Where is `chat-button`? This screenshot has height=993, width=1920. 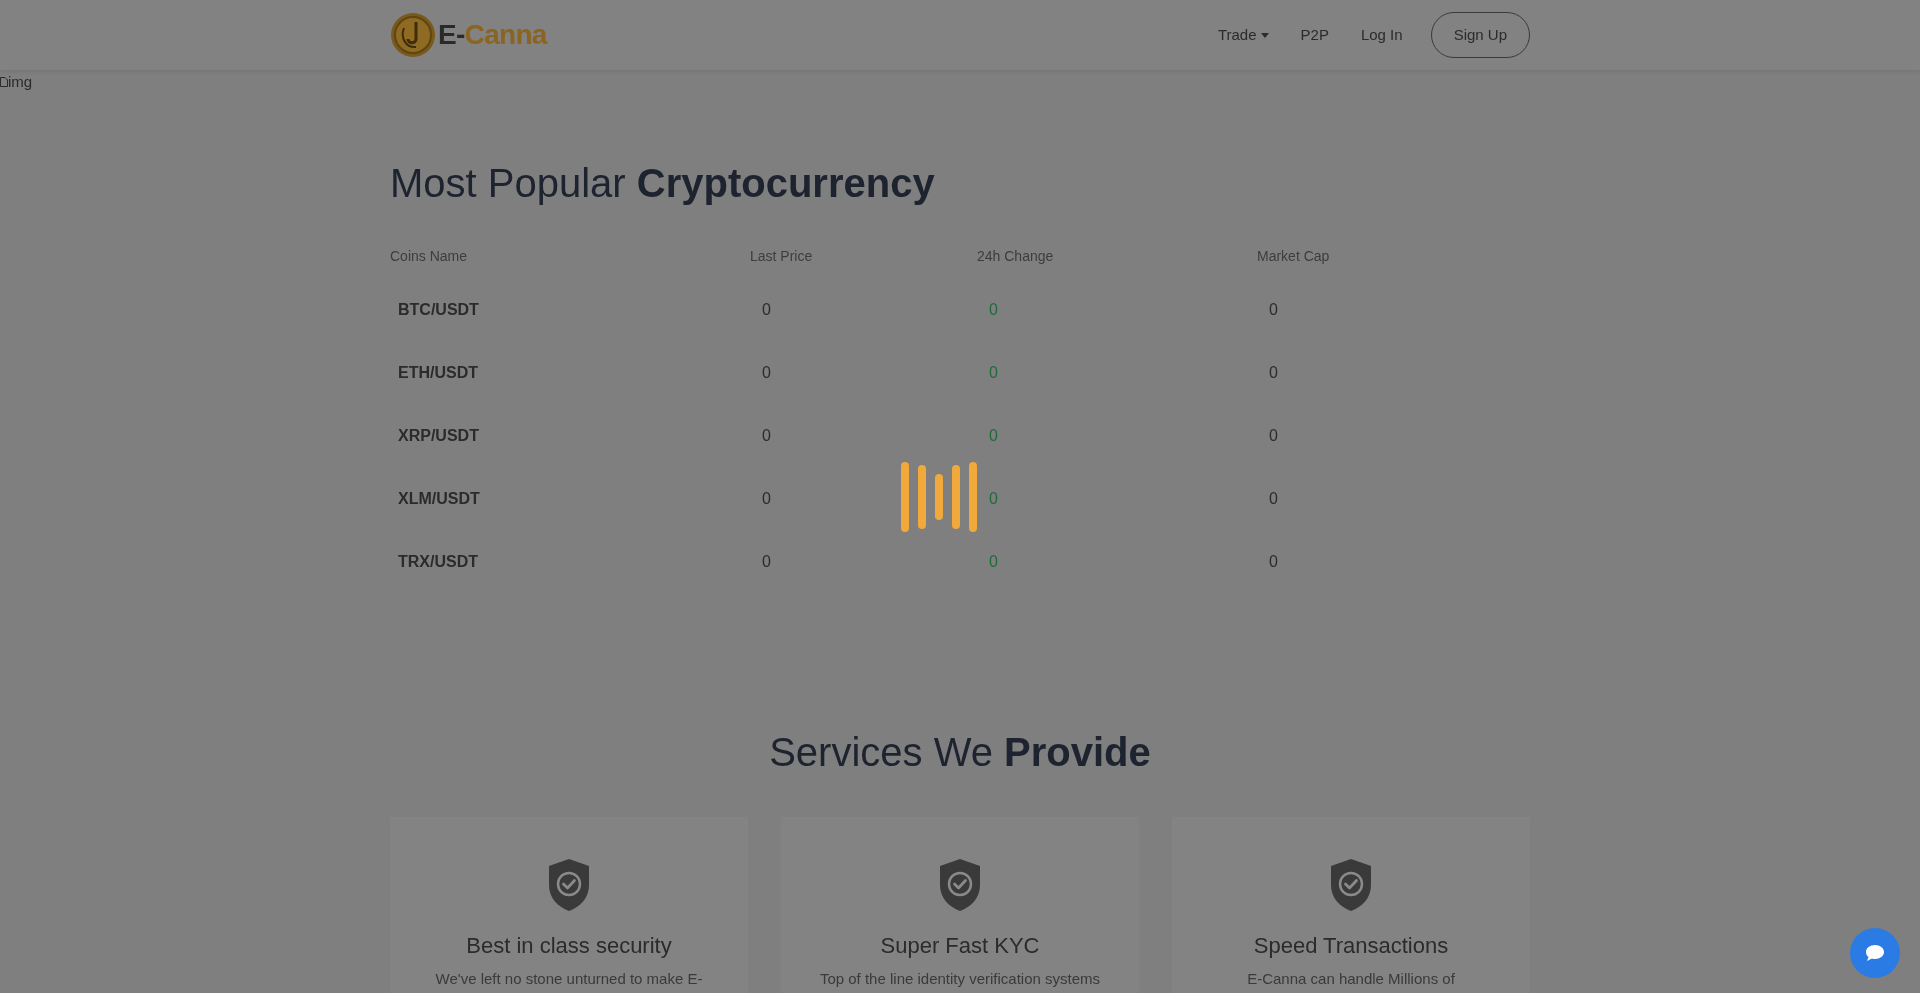
chat-button is located at coordinates (1875, 953).